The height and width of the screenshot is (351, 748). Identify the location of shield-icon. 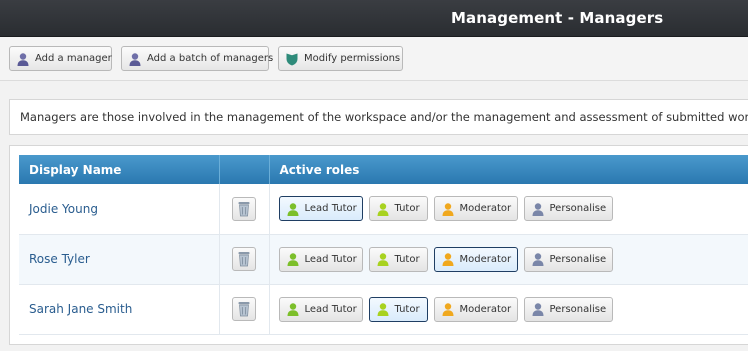
(292, 59).